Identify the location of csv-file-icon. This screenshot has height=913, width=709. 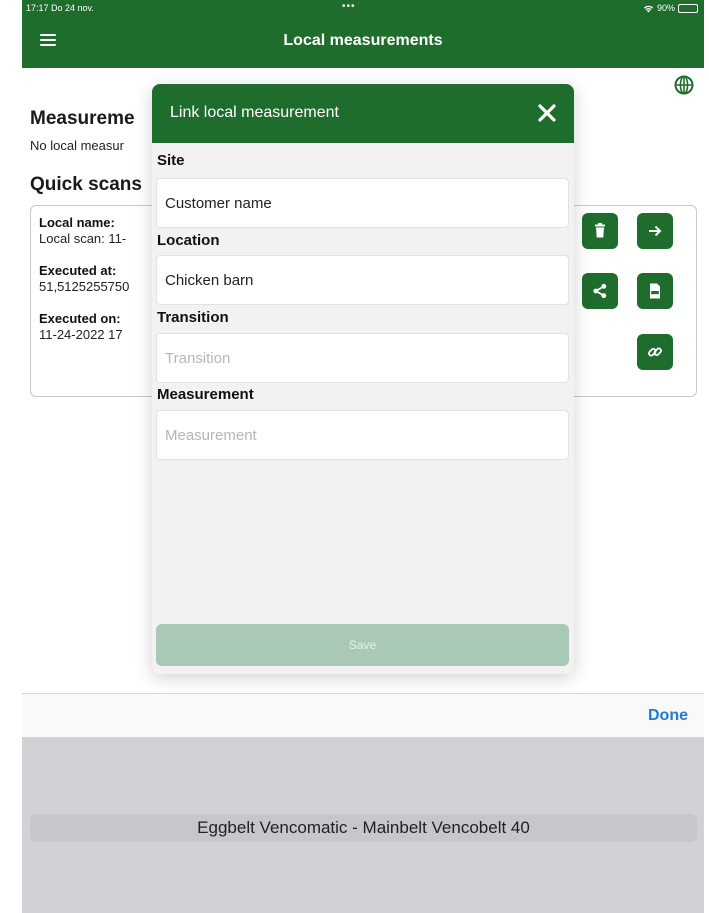
(655, 291).